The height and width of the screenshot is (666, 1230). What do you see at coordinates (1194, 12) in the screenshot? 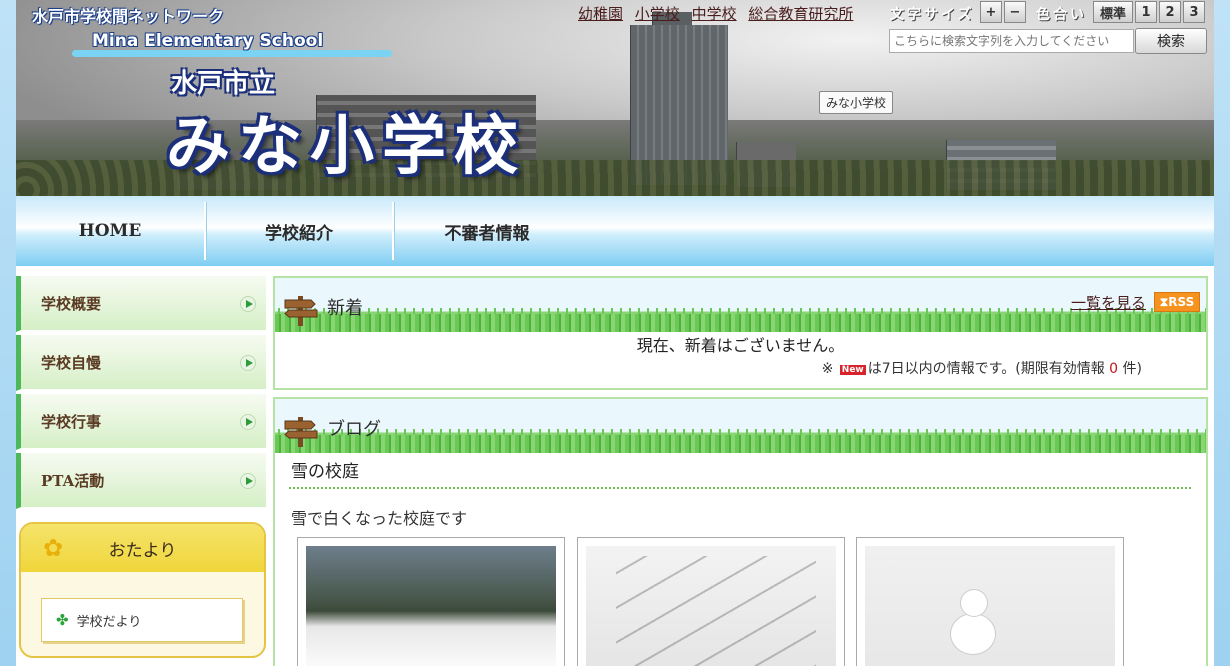
I see `color-3-button: 3` at bounding box center [1194, 12].